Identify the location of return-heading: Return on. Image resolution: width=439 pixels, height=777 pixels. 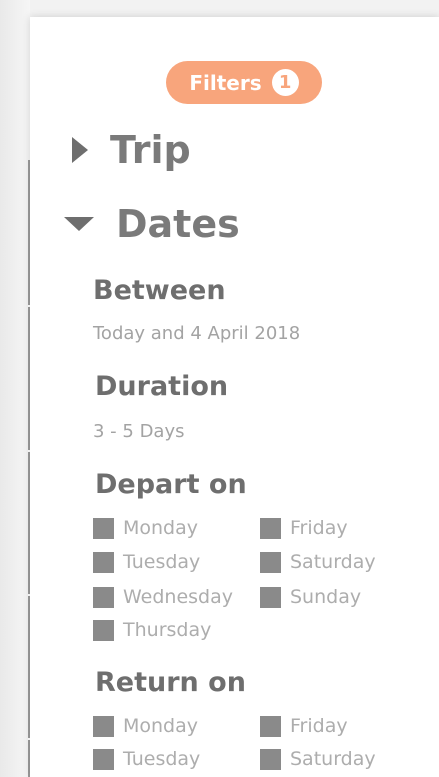
(170, 682).